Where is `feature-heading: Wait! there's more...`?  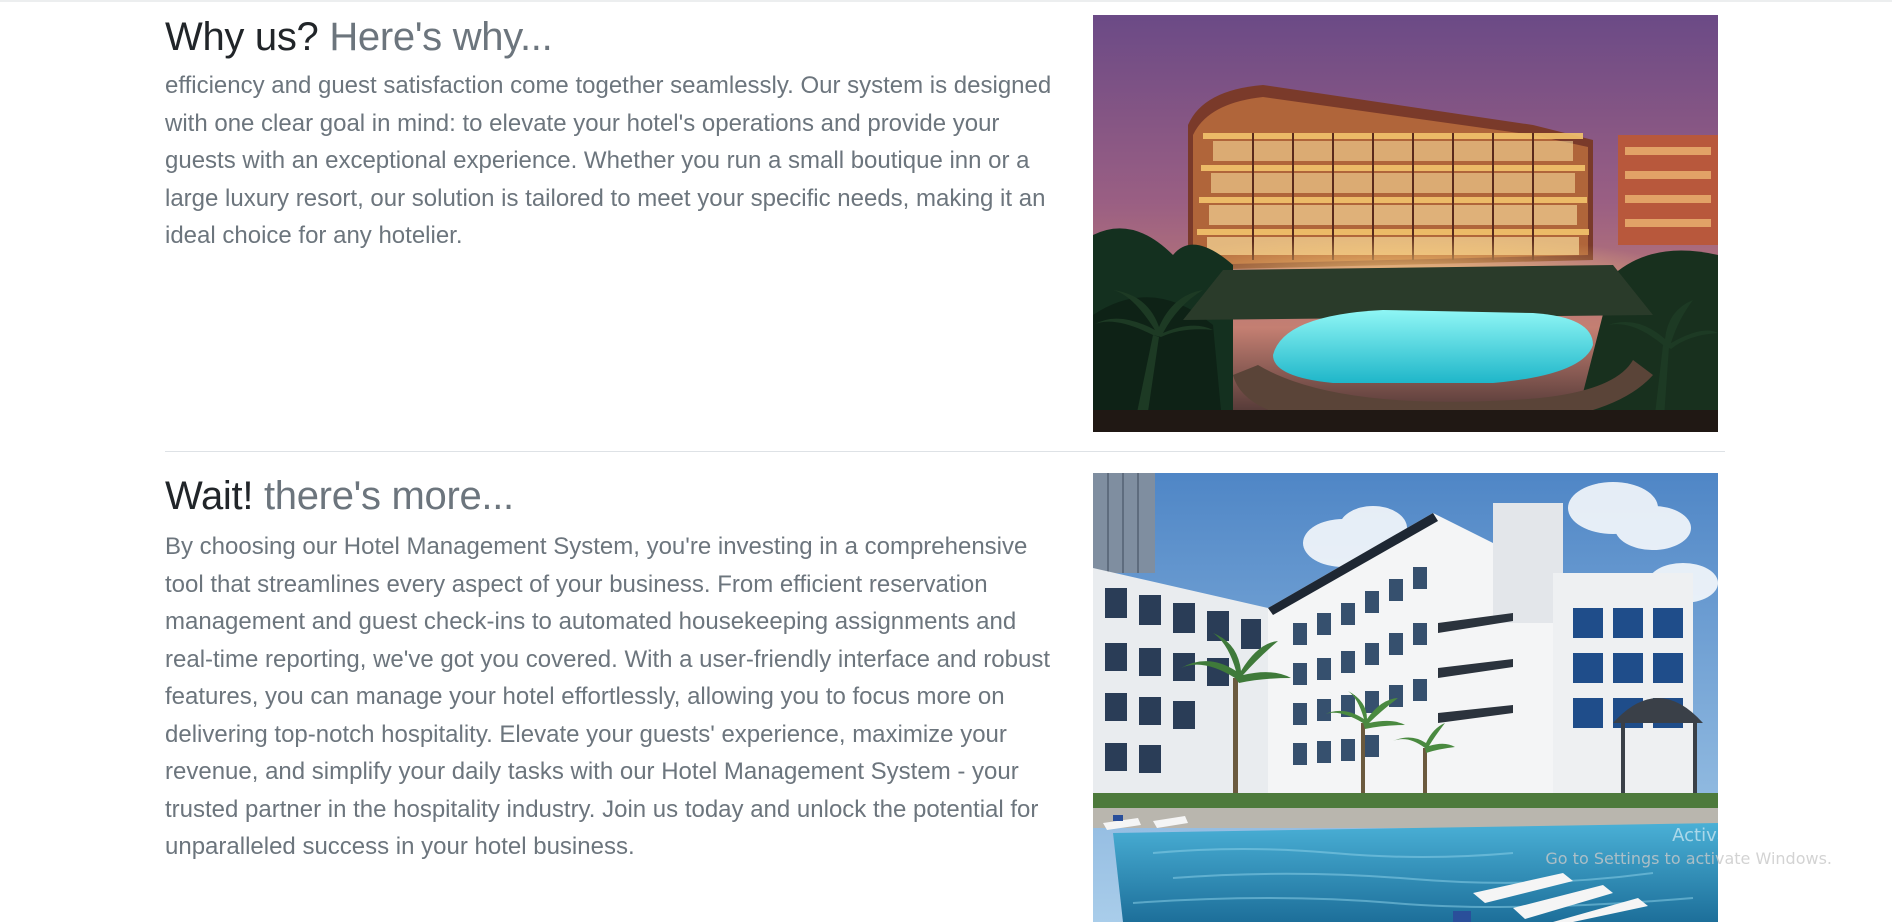
feature-heading: Wait! there's more... is located at coordinates (615, 486).